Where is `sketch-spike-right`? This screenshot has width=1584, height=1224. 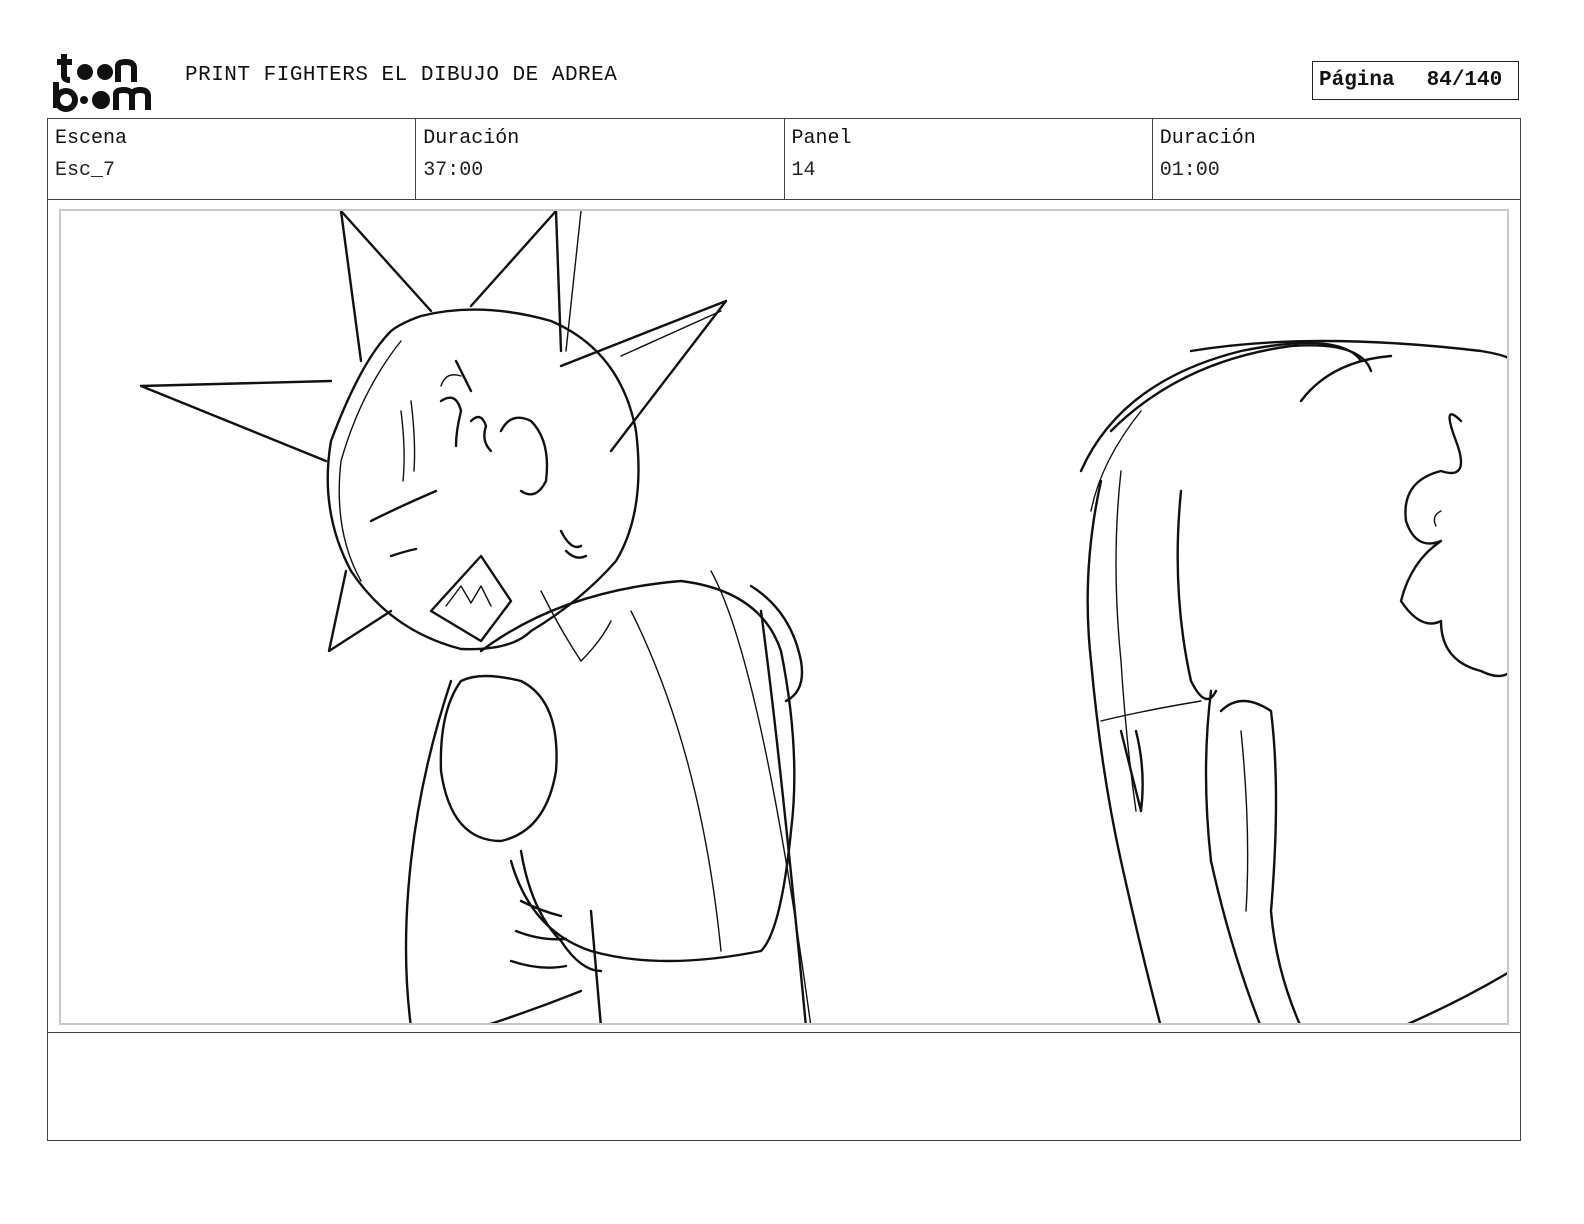
sketch-spike-right is located at coordinates (643, 376).